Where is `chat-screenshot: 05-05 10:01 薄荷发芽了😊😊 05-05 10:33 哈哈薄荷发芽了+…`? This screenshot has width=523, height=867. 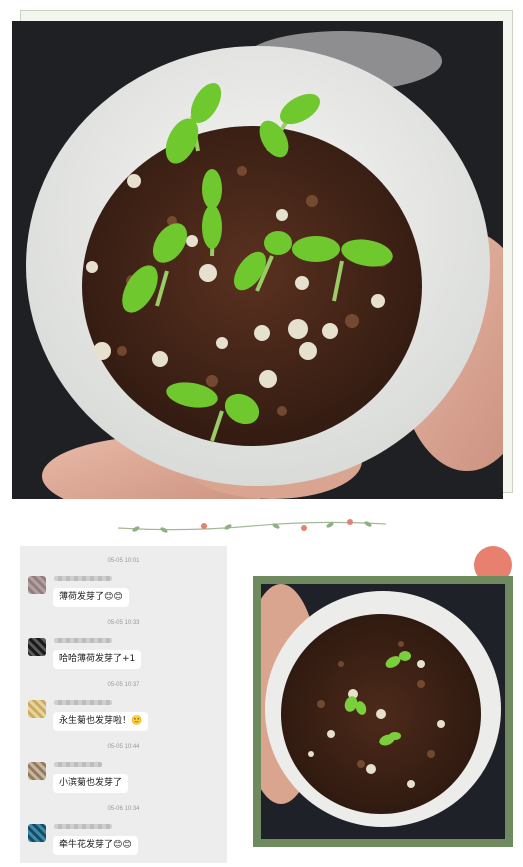
chat-screenshot: 05-05 10:01 薄荷发芽了😊😊 05-05 10:33 哈哈薄荷发芽了+… is located at coordinates (123, 704).